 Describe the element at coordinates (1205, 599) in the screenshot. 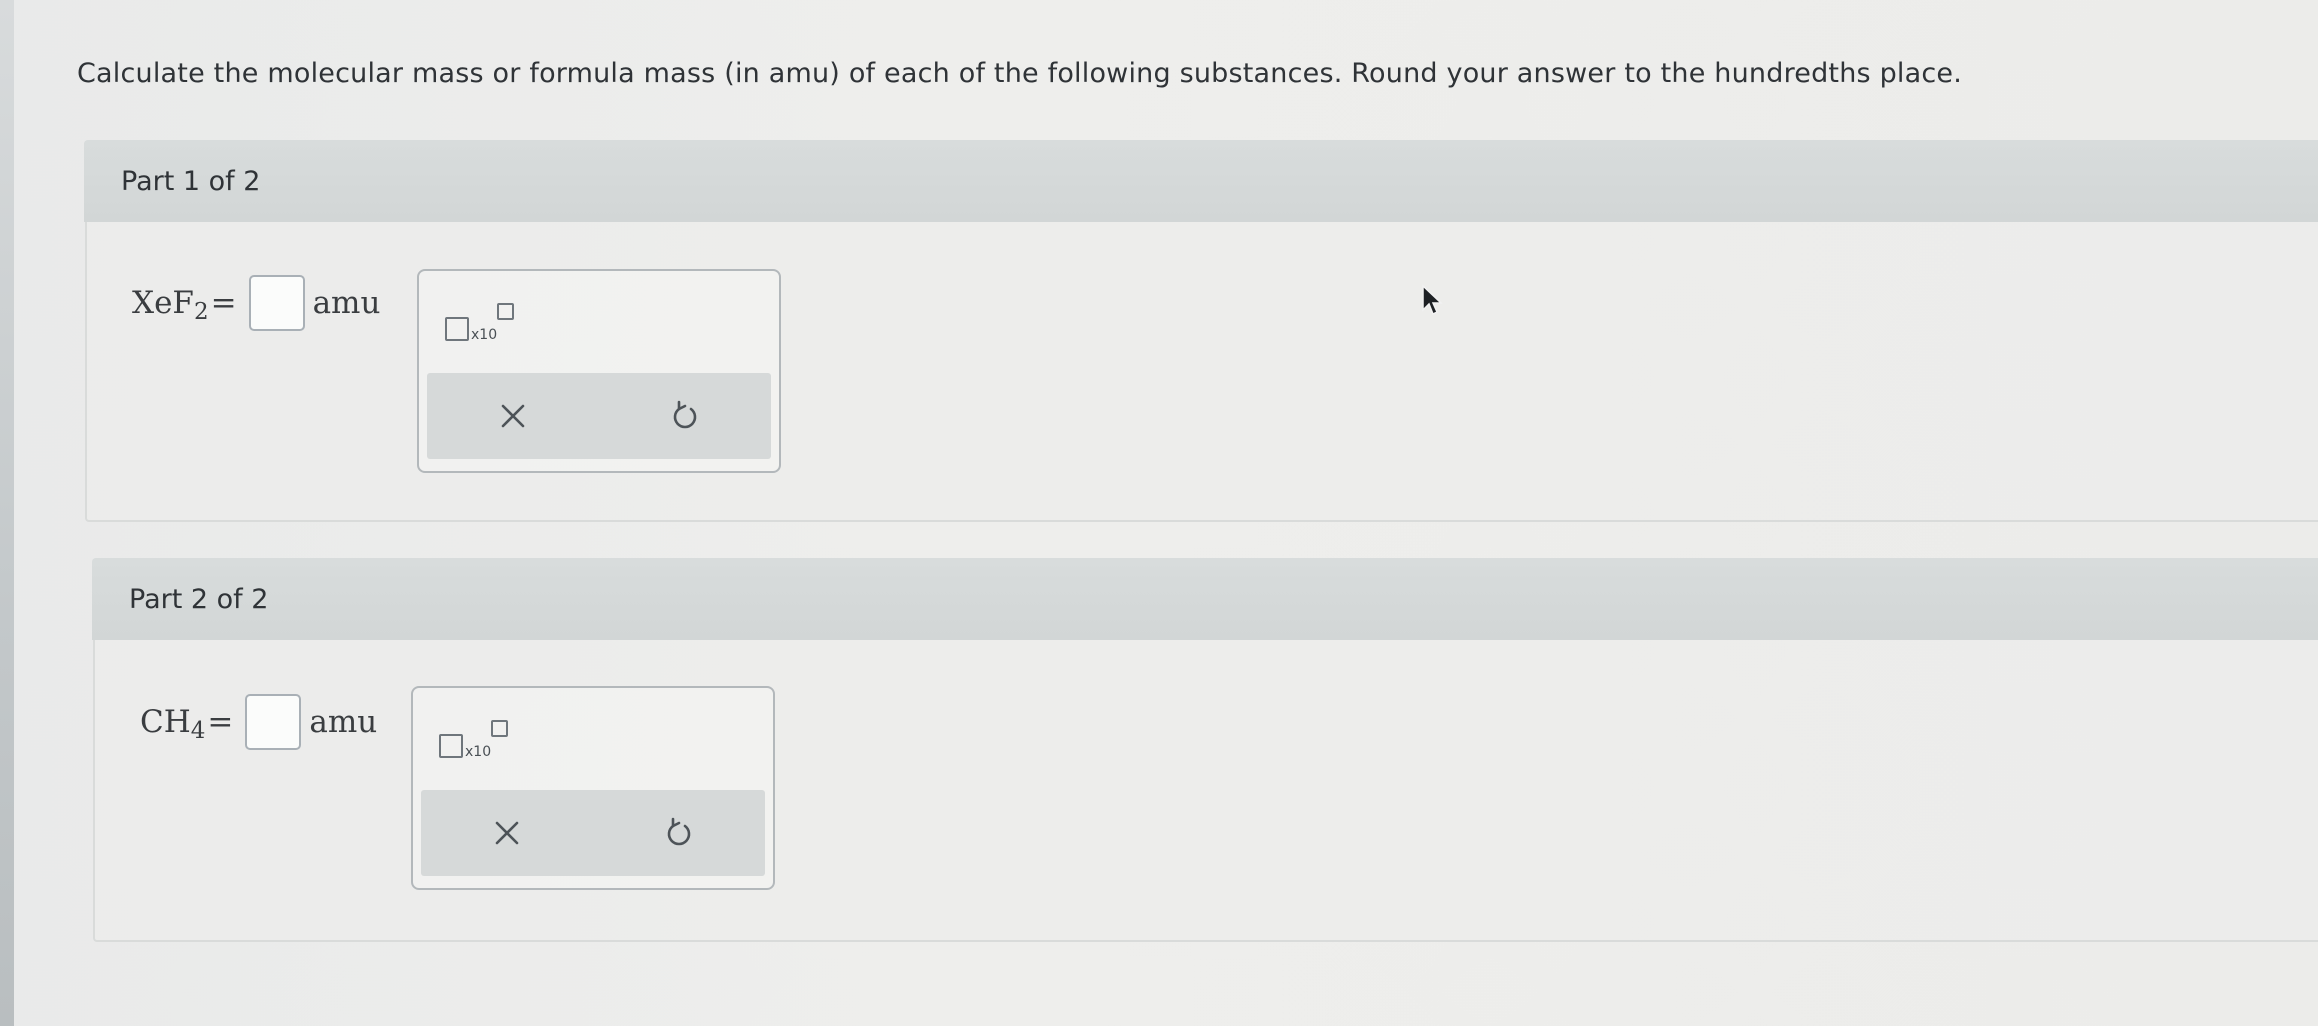

I see `part-2-header: Part 2 of 2` at that location.